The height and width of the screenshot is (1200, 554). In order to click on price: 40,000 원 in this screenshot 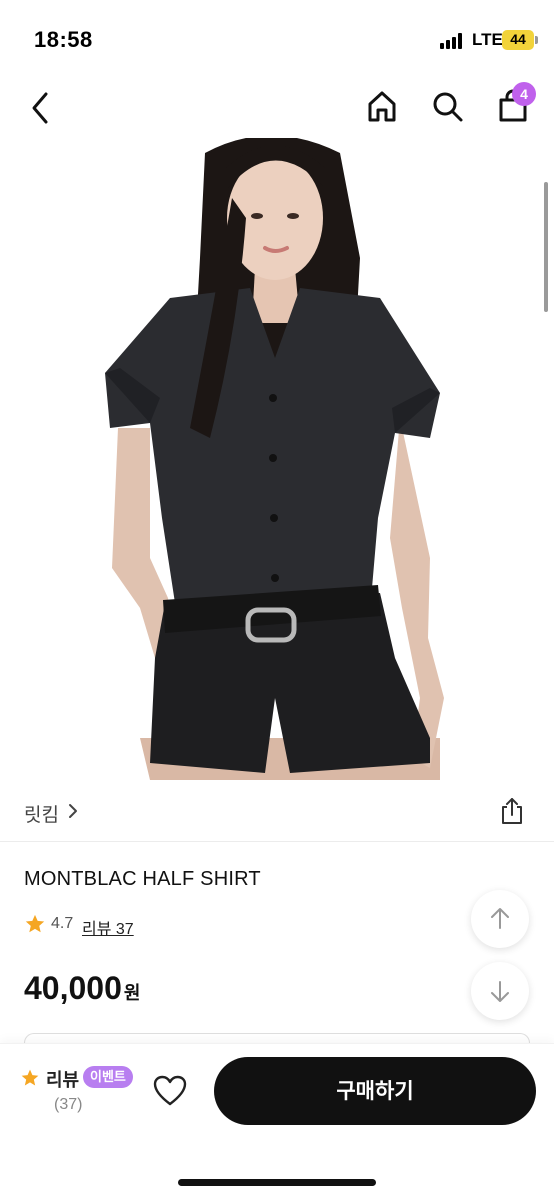, I will do `click(82, 988)`.